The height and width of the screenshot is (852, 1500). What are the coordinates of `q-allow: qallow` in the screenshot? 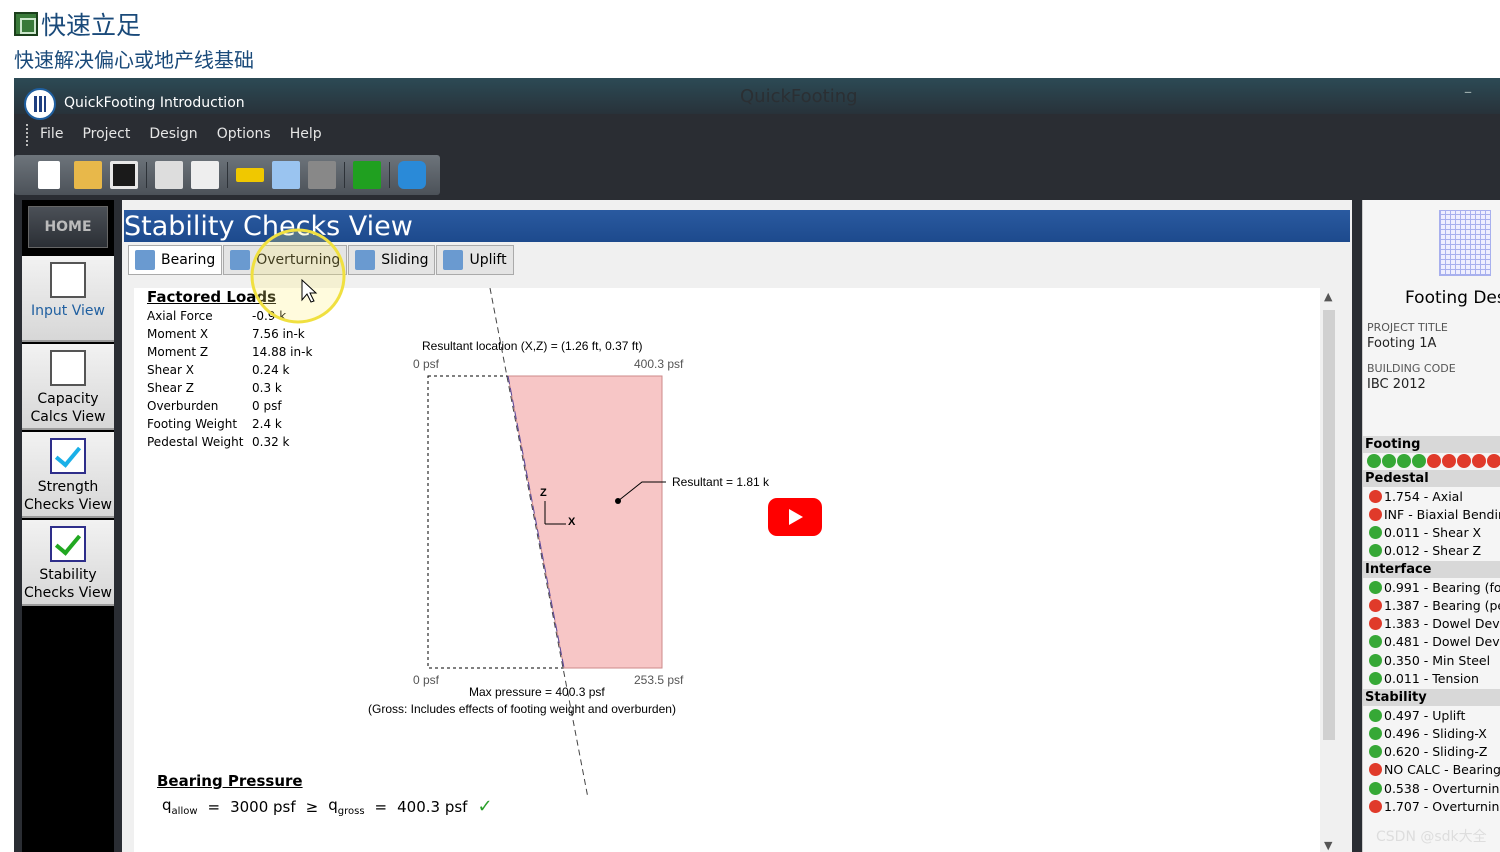 It's located at (180, 806).